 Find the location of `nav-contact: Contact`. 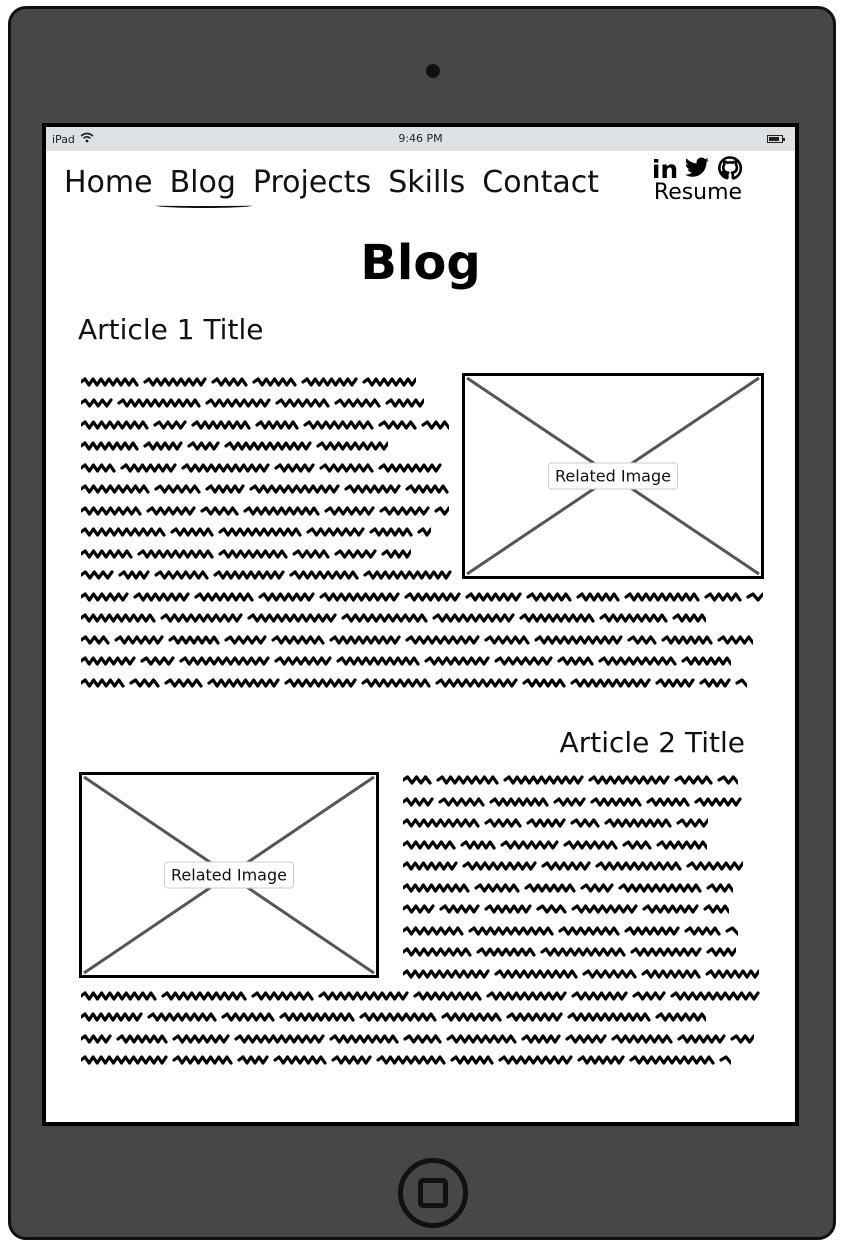

nav-contact: Contact is located at coordinates (540, 182).